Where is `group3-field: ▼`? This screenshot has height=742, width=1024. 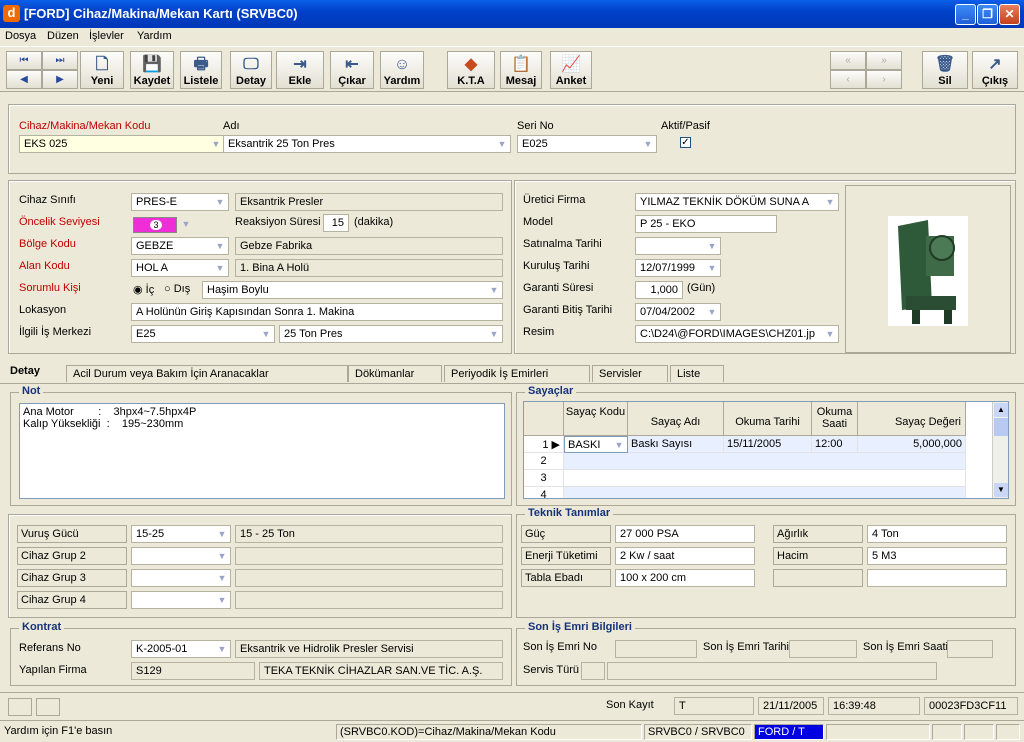 group3-field: ▼ is located at coordinates (181, 578).